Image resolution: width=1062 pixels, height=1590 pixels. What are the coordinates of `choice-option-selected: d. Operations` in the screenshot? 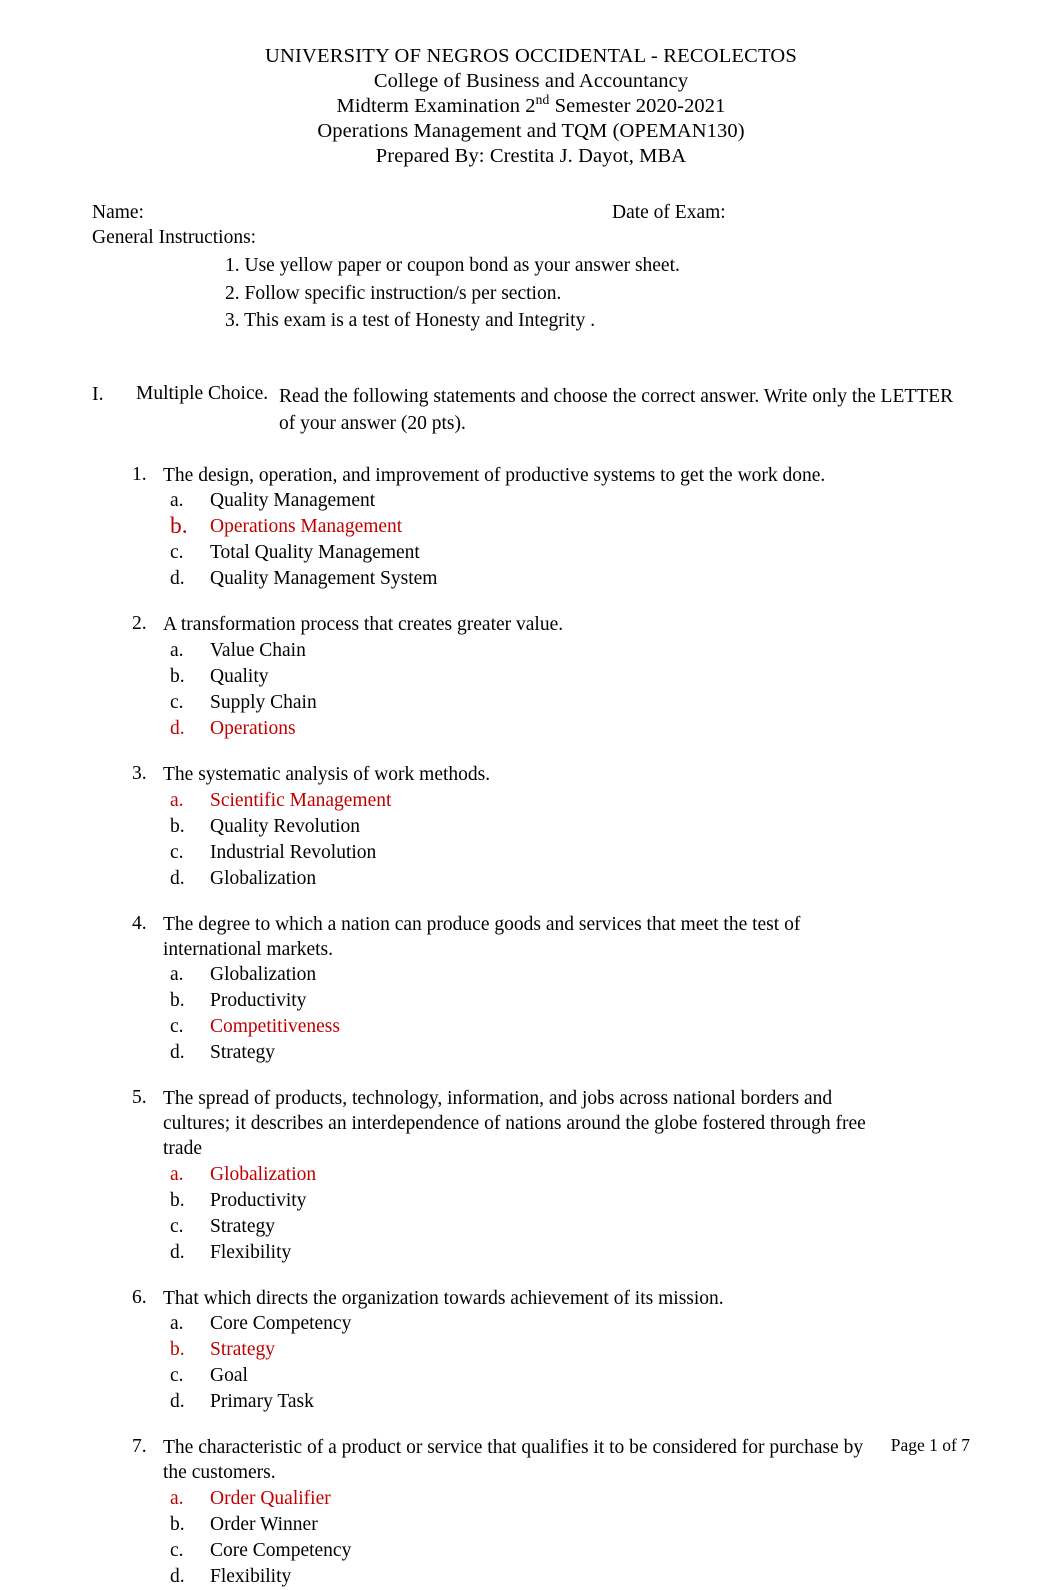 It's located at (531, 729).